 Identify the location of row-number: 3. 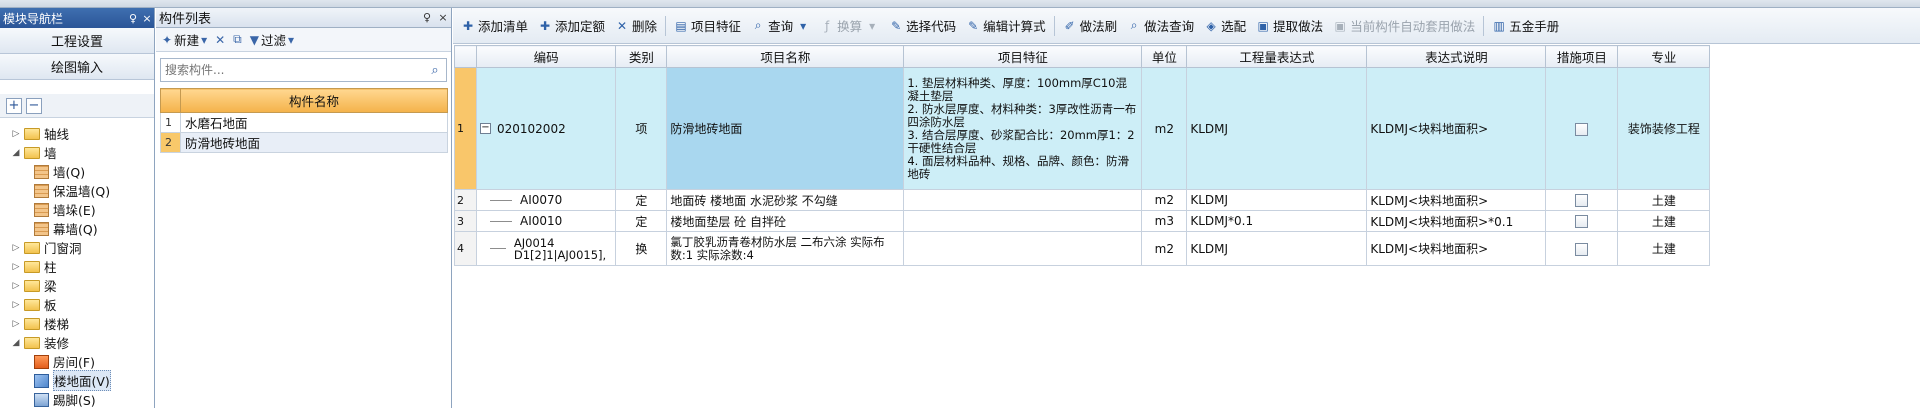
(465, 221).